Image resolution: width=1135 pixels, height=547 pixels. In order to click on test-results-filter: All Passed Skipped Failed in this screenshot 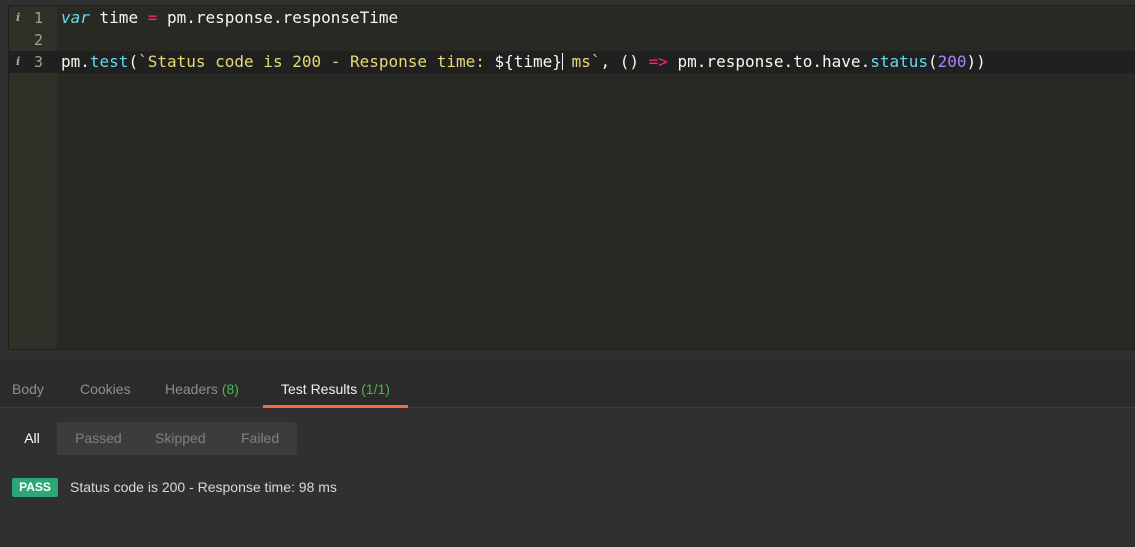, I will do `click(152, 438)`.